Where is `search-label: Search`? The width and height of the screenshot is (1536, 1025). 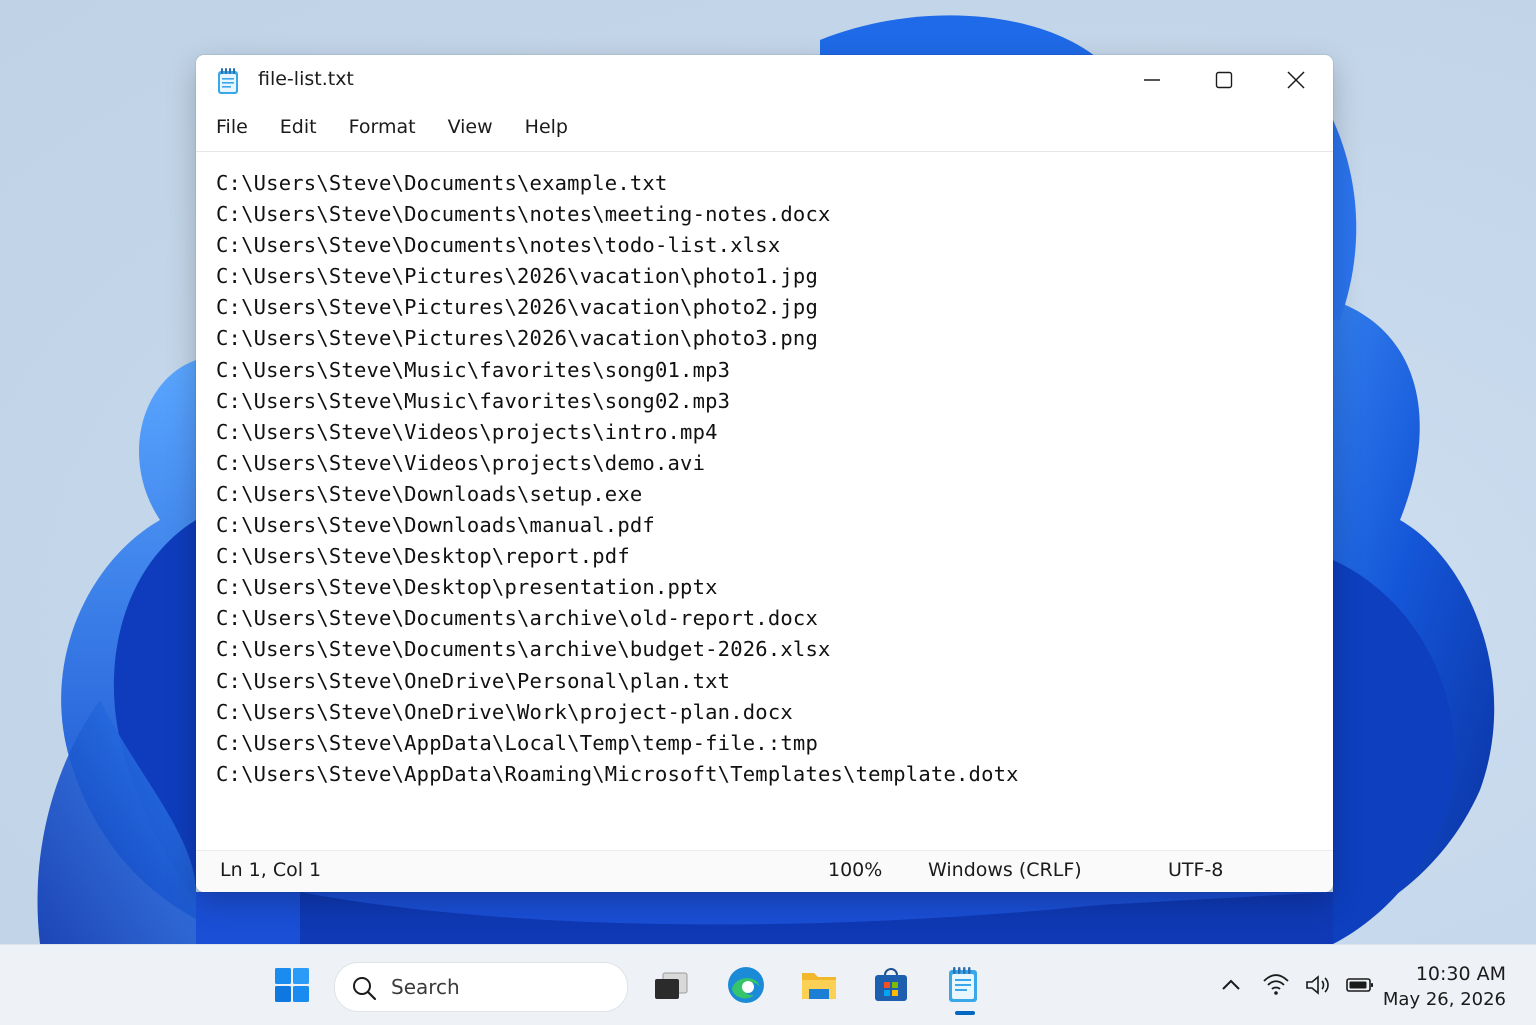 search-label: Search is located at coordinates (425, 987).